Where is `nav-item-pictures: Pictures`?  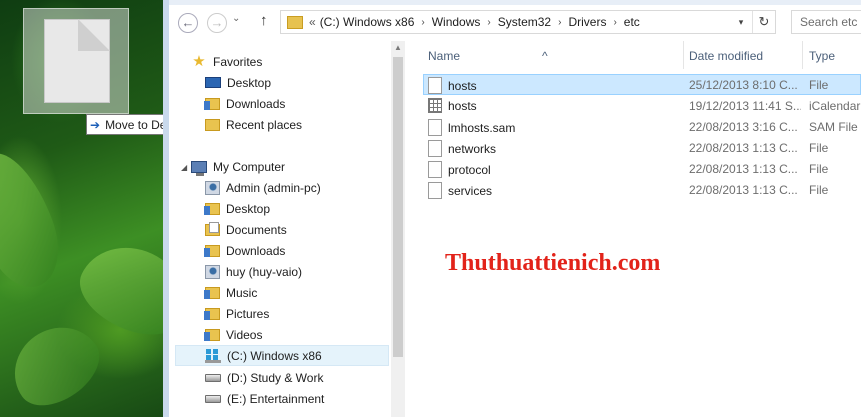 nav-item-pictures: Pictures is located at coordinates (237, 313).